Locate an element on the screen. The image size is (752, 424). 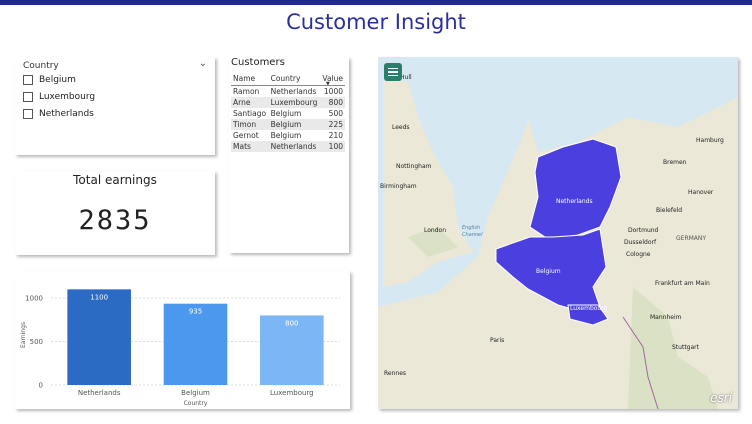
map-label: Hamburg is located at coordinates (710, 140).